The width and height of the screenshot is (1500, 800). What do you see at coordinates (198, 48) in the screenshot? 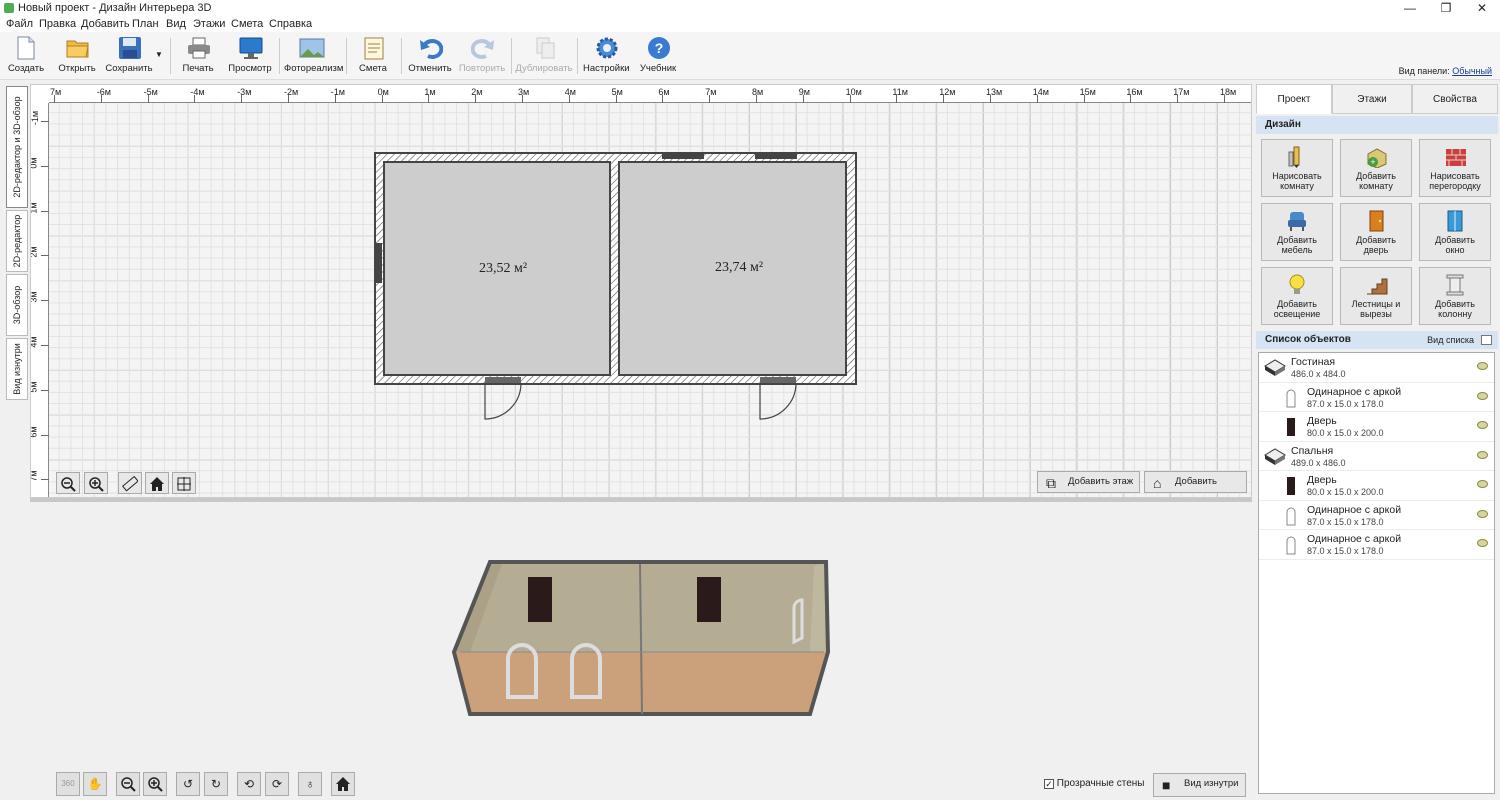
I see `printer-icon` at bounding box center [198, 48].